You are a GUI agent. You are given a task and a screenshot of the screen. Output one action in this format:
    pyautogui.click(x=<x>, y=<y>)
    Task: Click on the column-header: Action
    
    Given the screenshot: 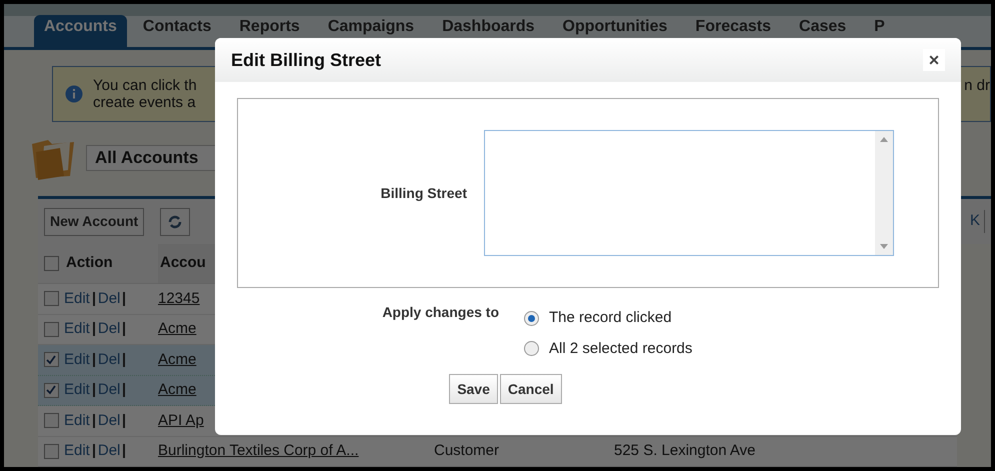 What is the action you would take?
    pyautogui.click(x=89, y=263)
    